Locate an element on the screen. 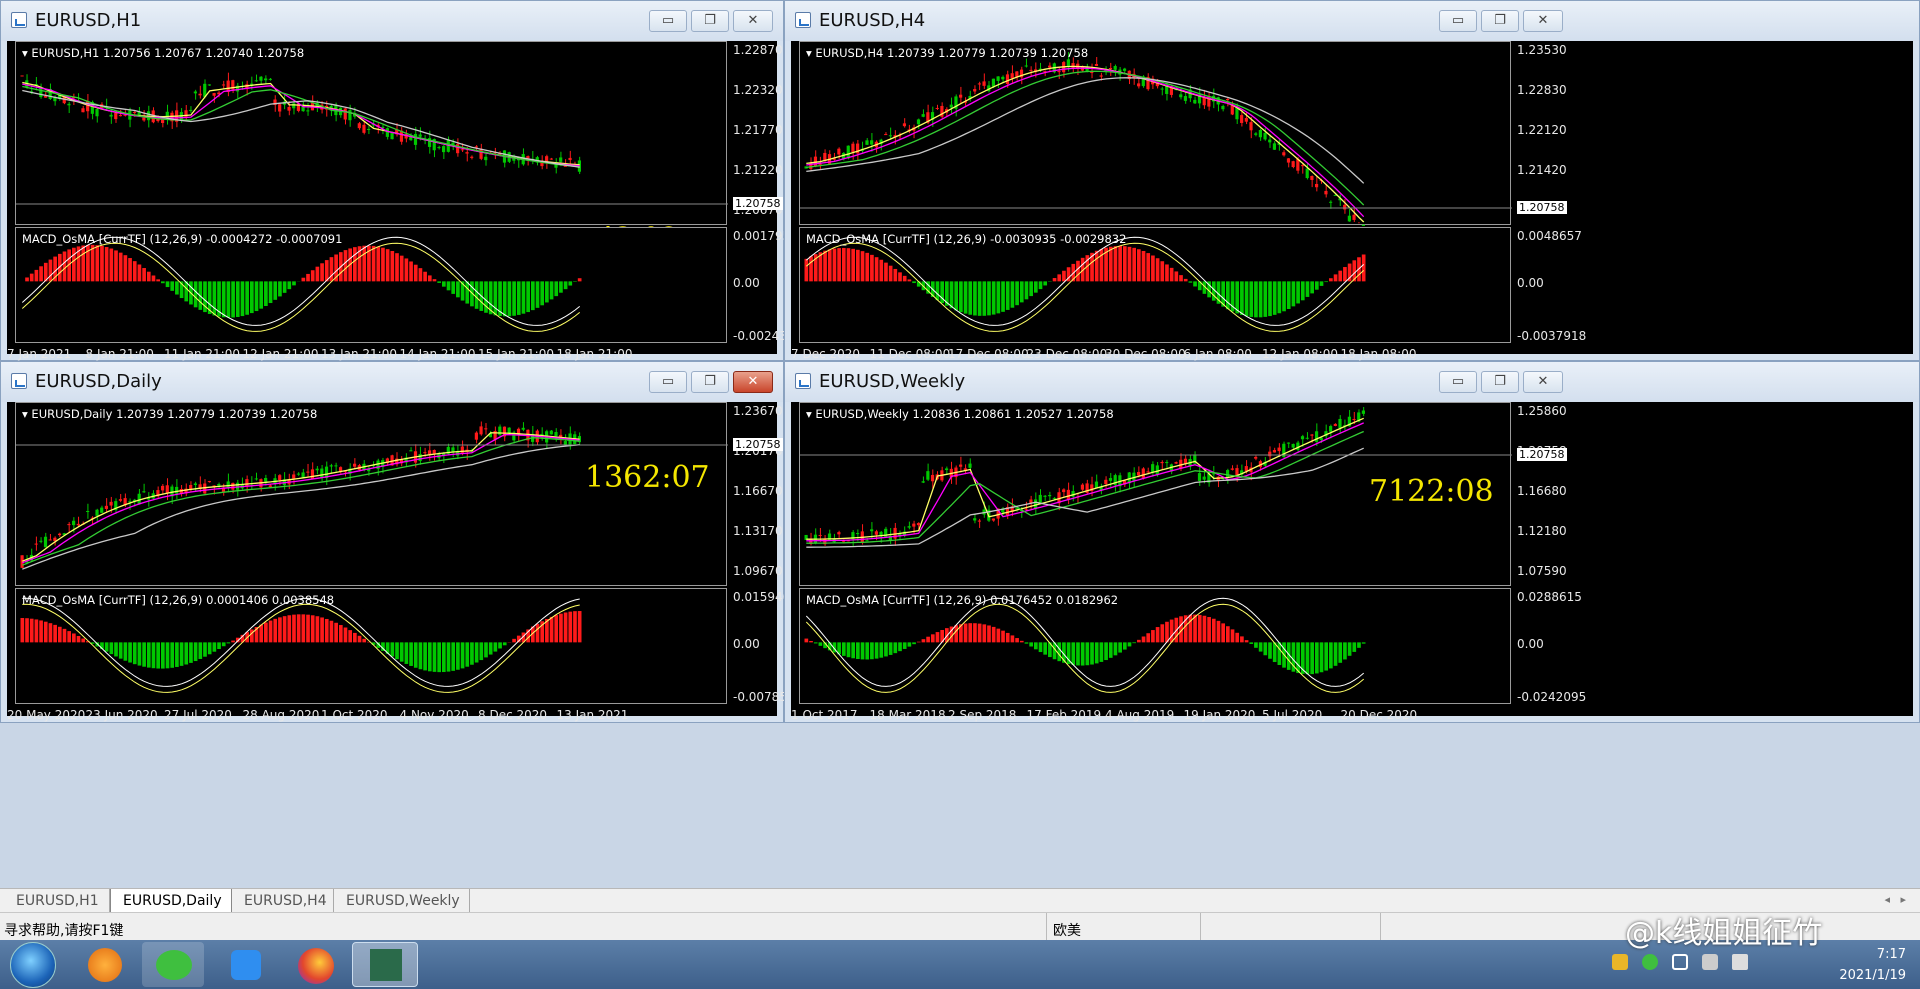 Image resolution: width=1920 pixels, height=989 pixels. tray-network-icon is located at coordinates (1710, 962).